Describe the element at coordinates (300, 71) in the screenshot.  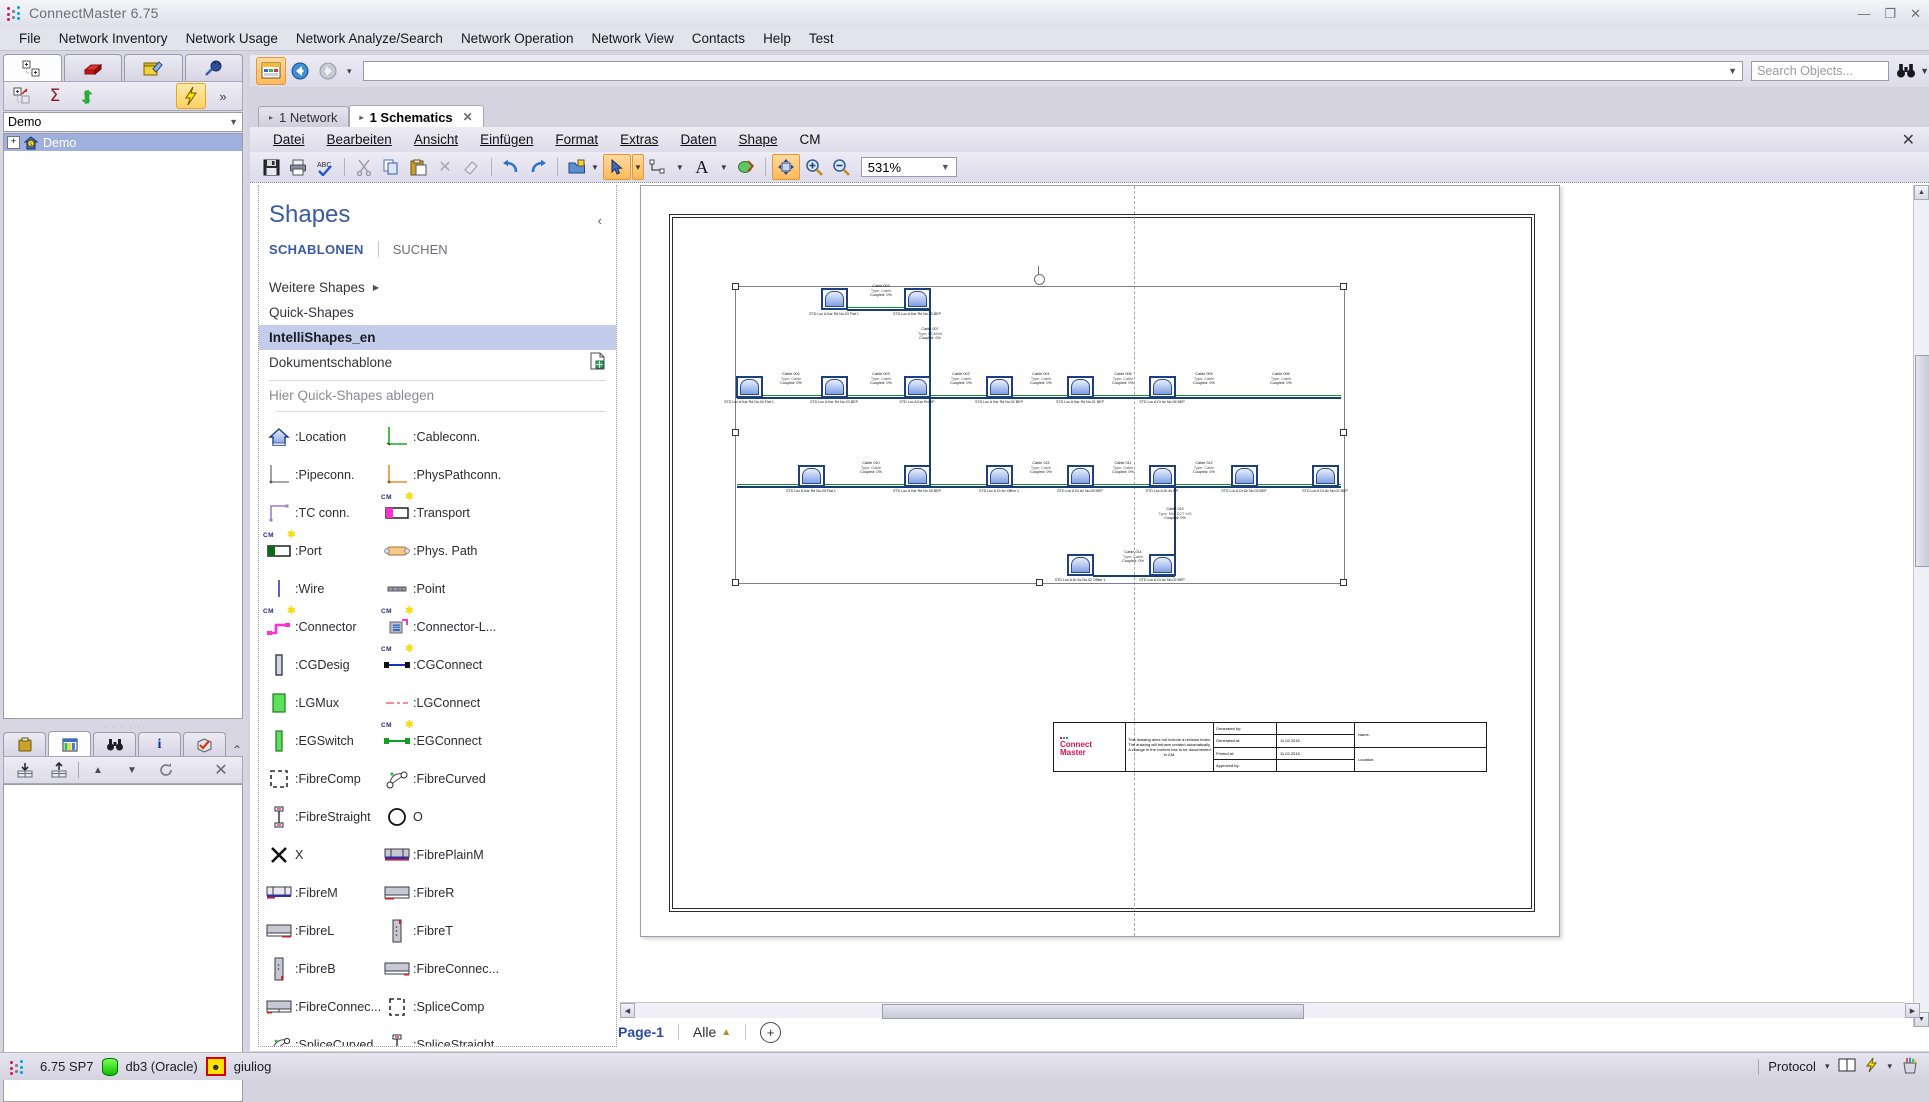
I see `back-icon` at that location.